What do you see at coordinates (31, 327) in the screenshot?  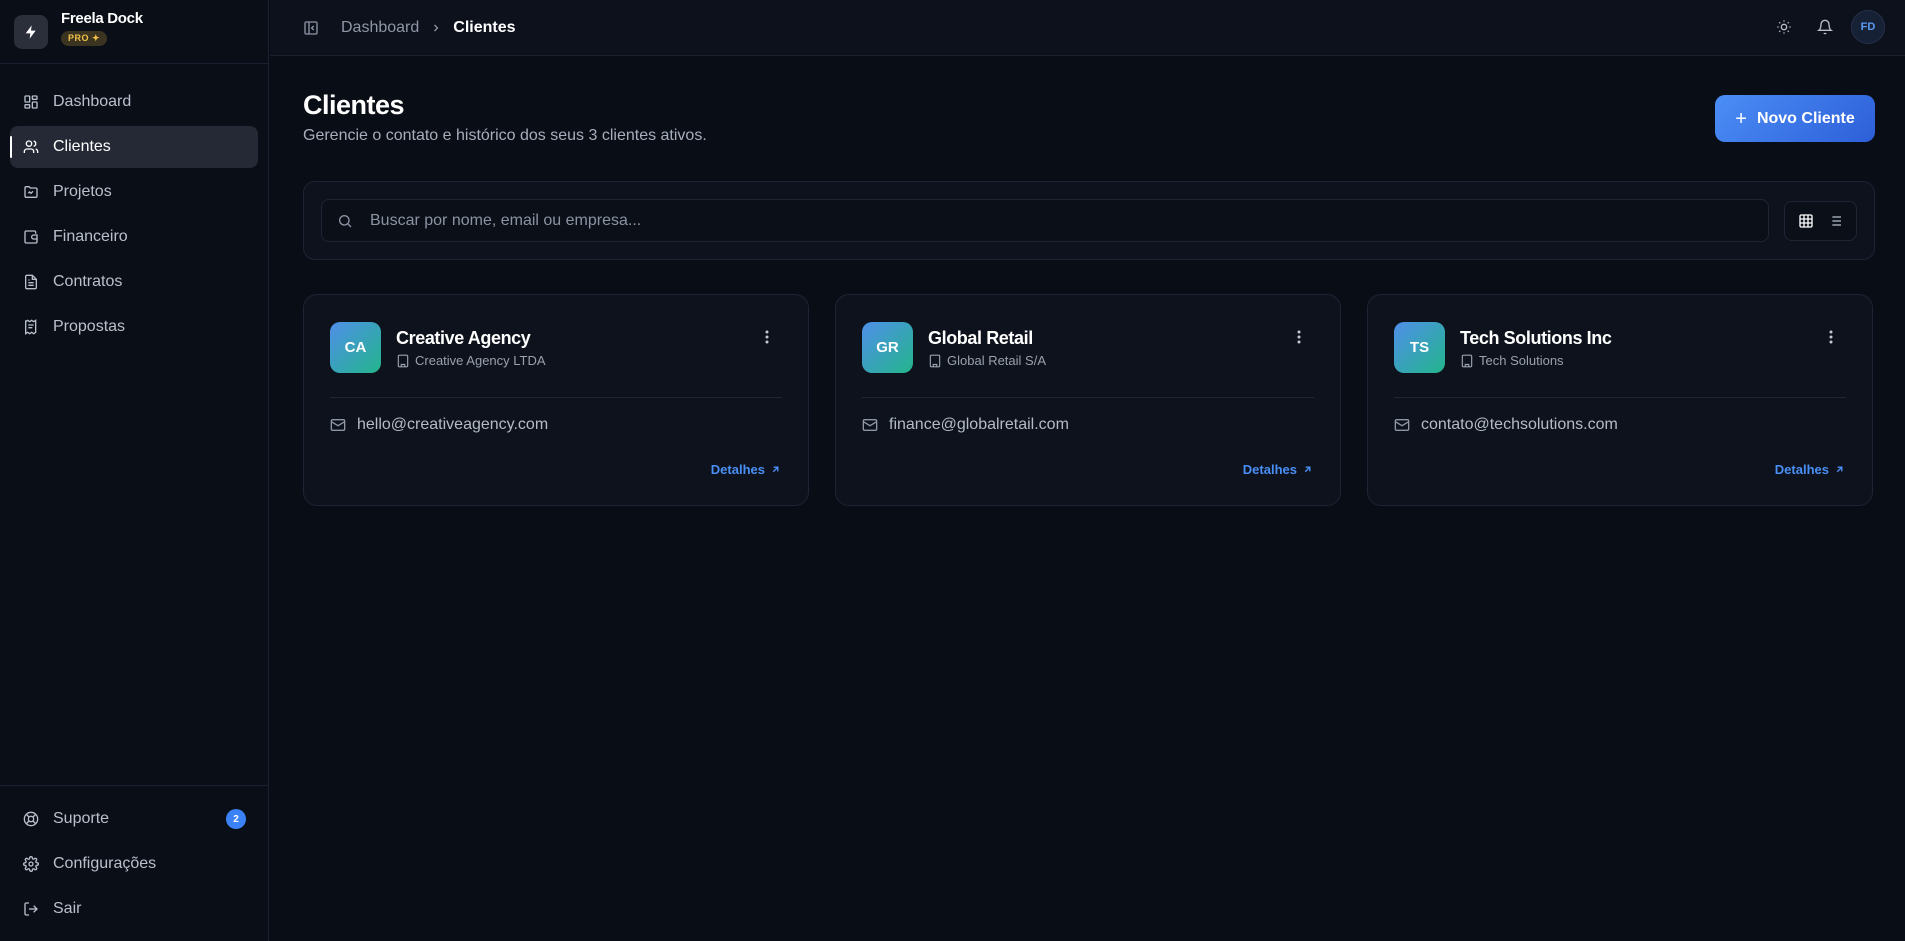 I see `receipt-icon` at bounding box center [31, 327].